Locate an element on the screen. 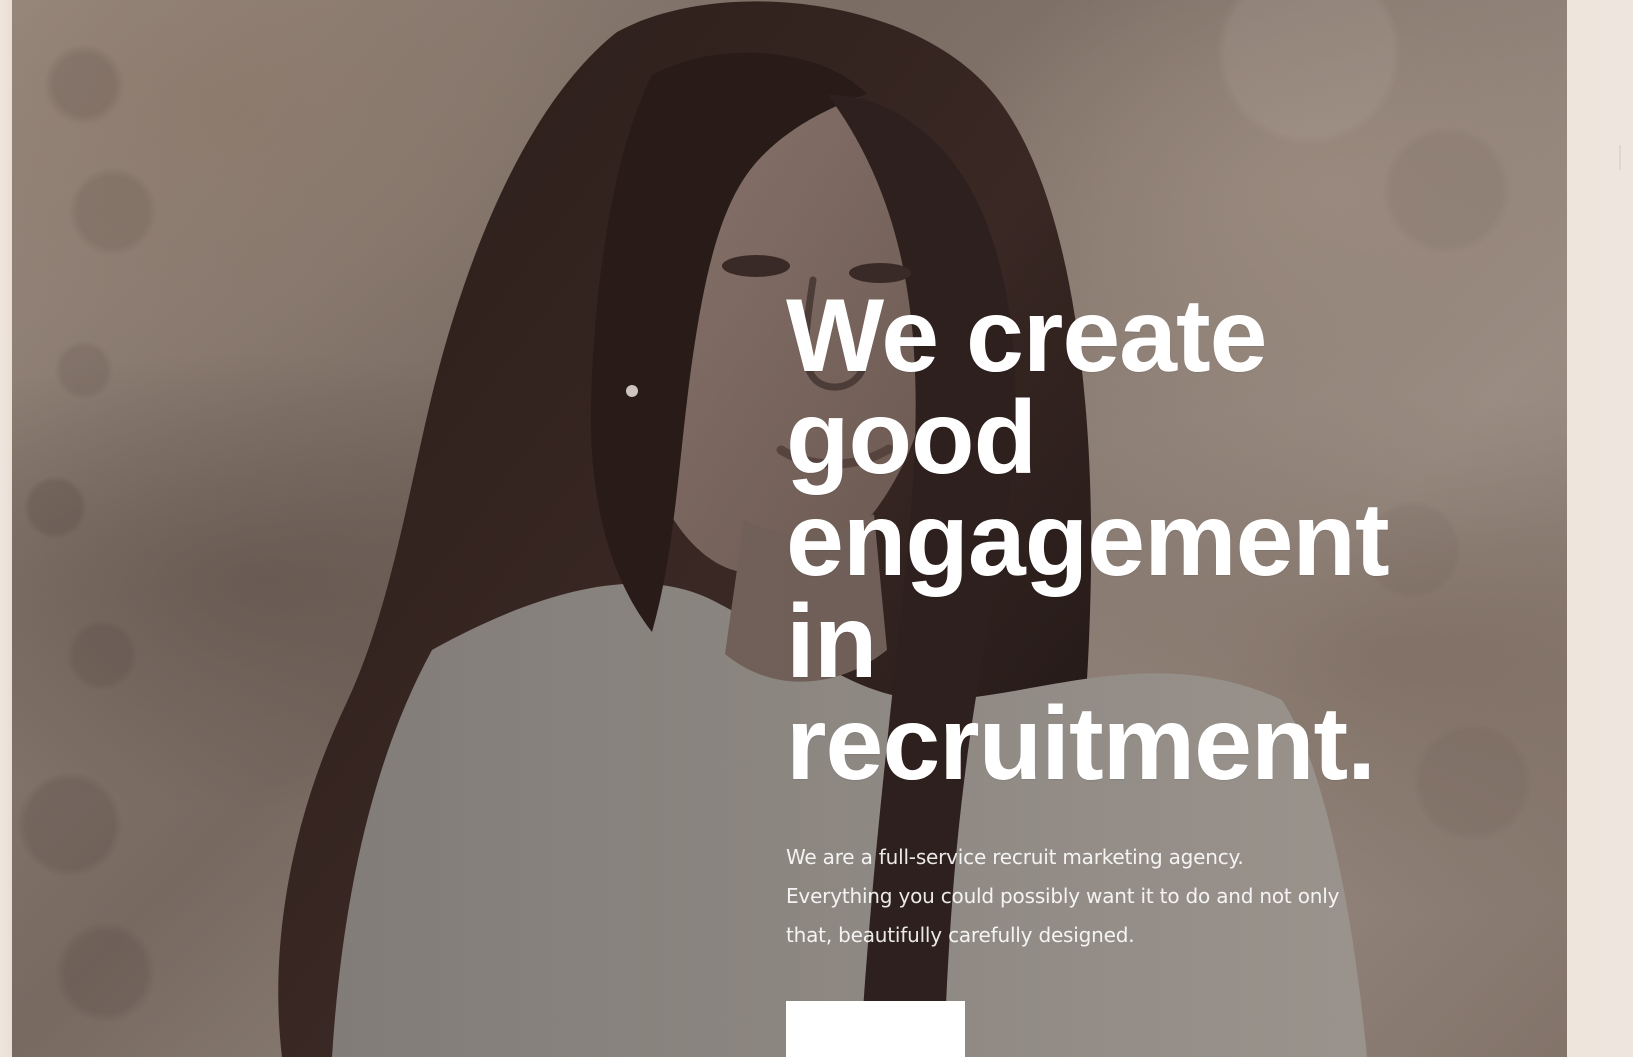 The image size is (1633, 1057). headline-line-4: in is located at coordinates (831, 641).